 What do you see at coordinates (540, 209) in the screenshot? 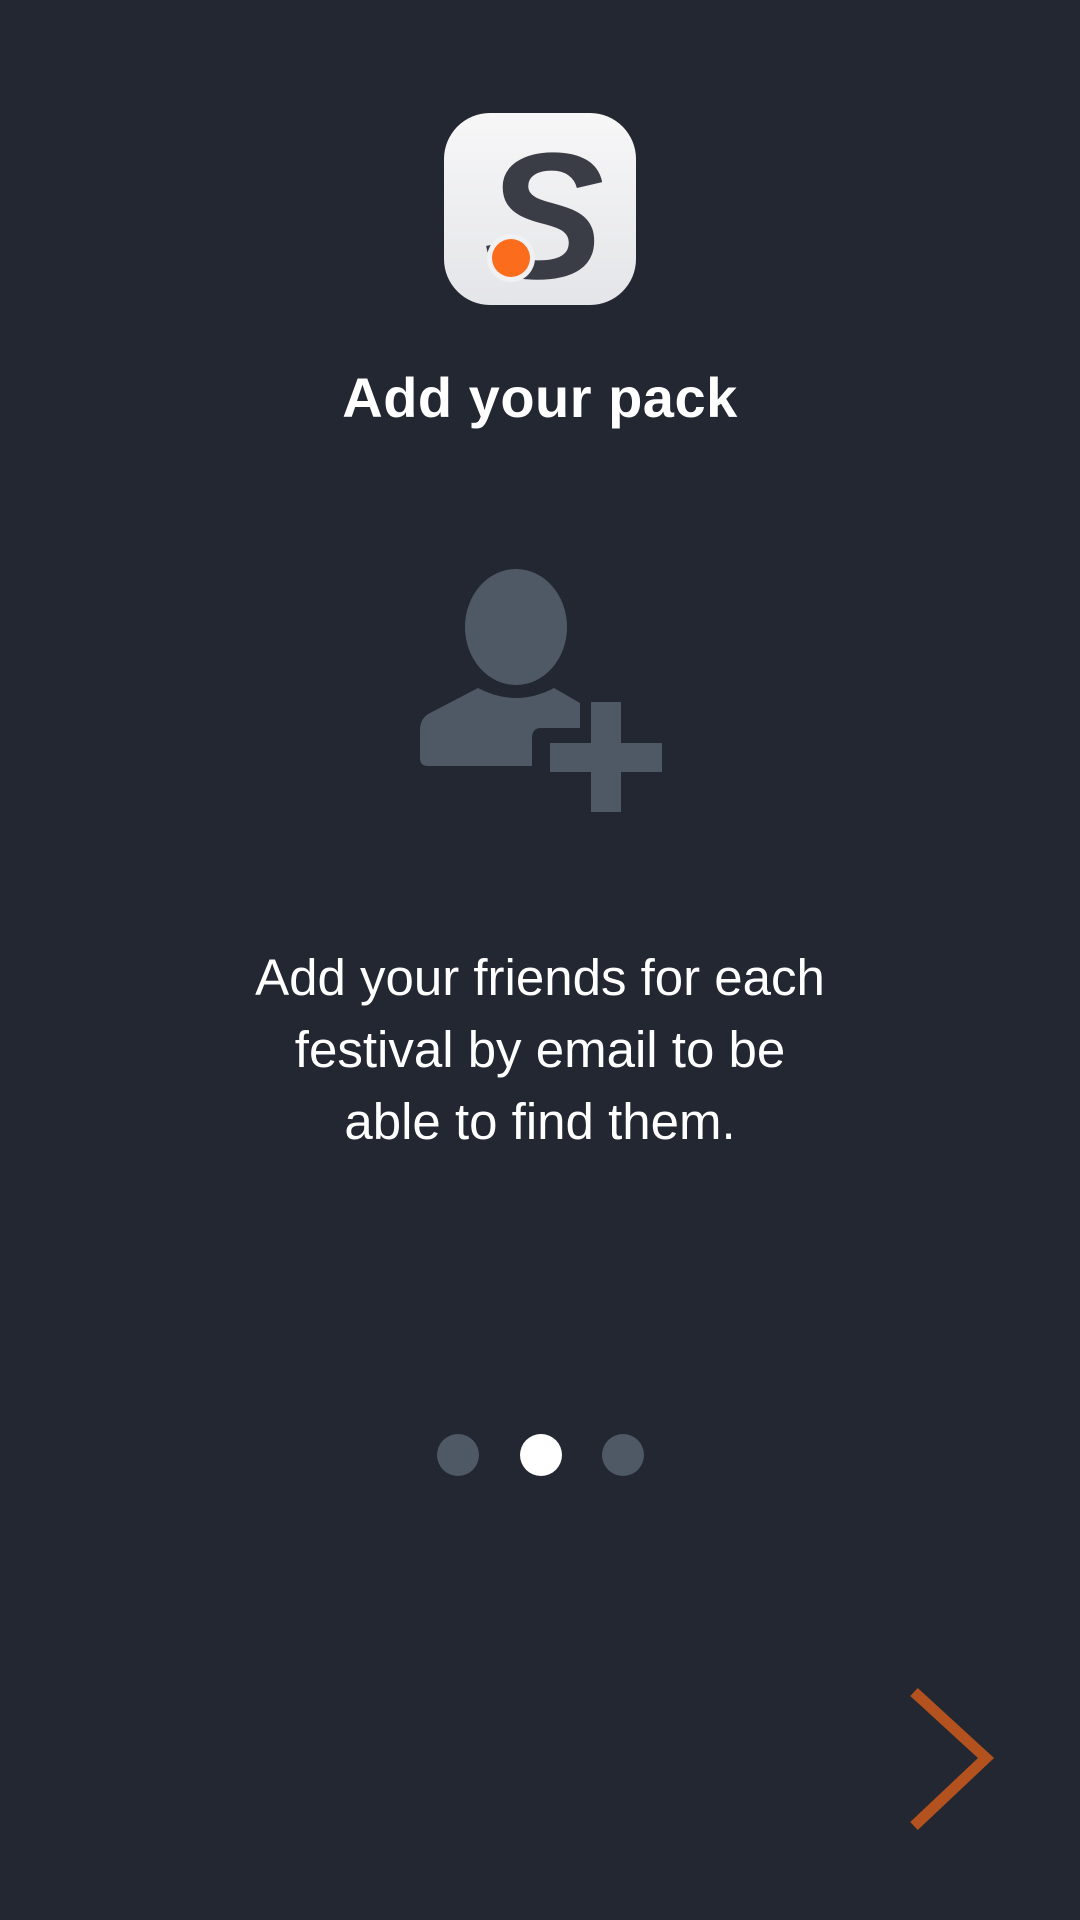
I see `app-logo: S` at bounding box center [540, 209].